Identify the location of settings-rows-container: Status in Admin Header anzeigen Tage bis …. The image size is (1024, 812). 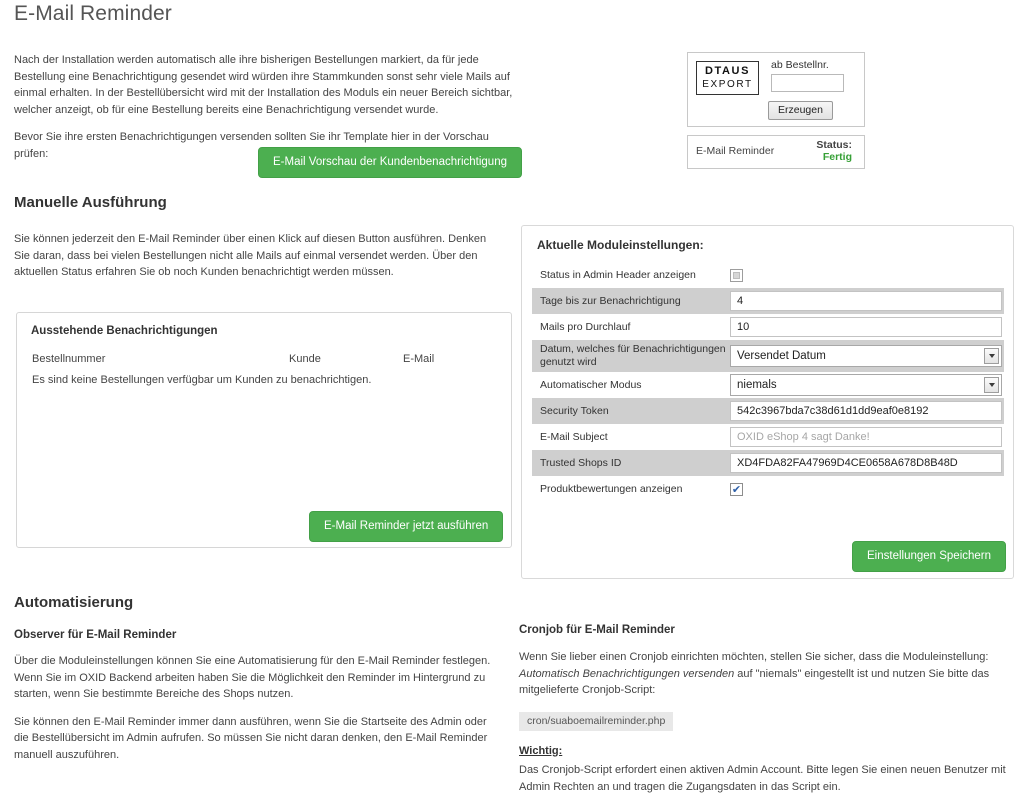
(768, 382).